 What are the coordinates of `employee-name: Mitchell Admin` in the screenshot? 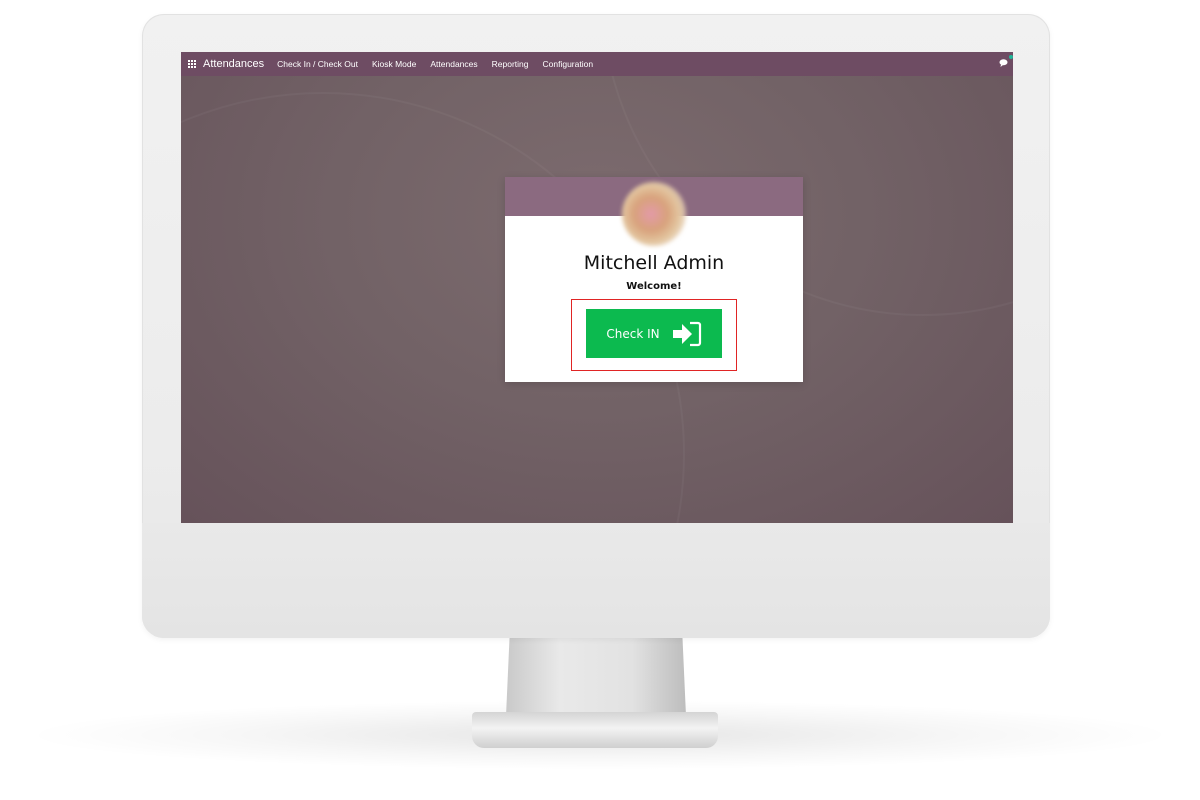 It's located at (654, 263).